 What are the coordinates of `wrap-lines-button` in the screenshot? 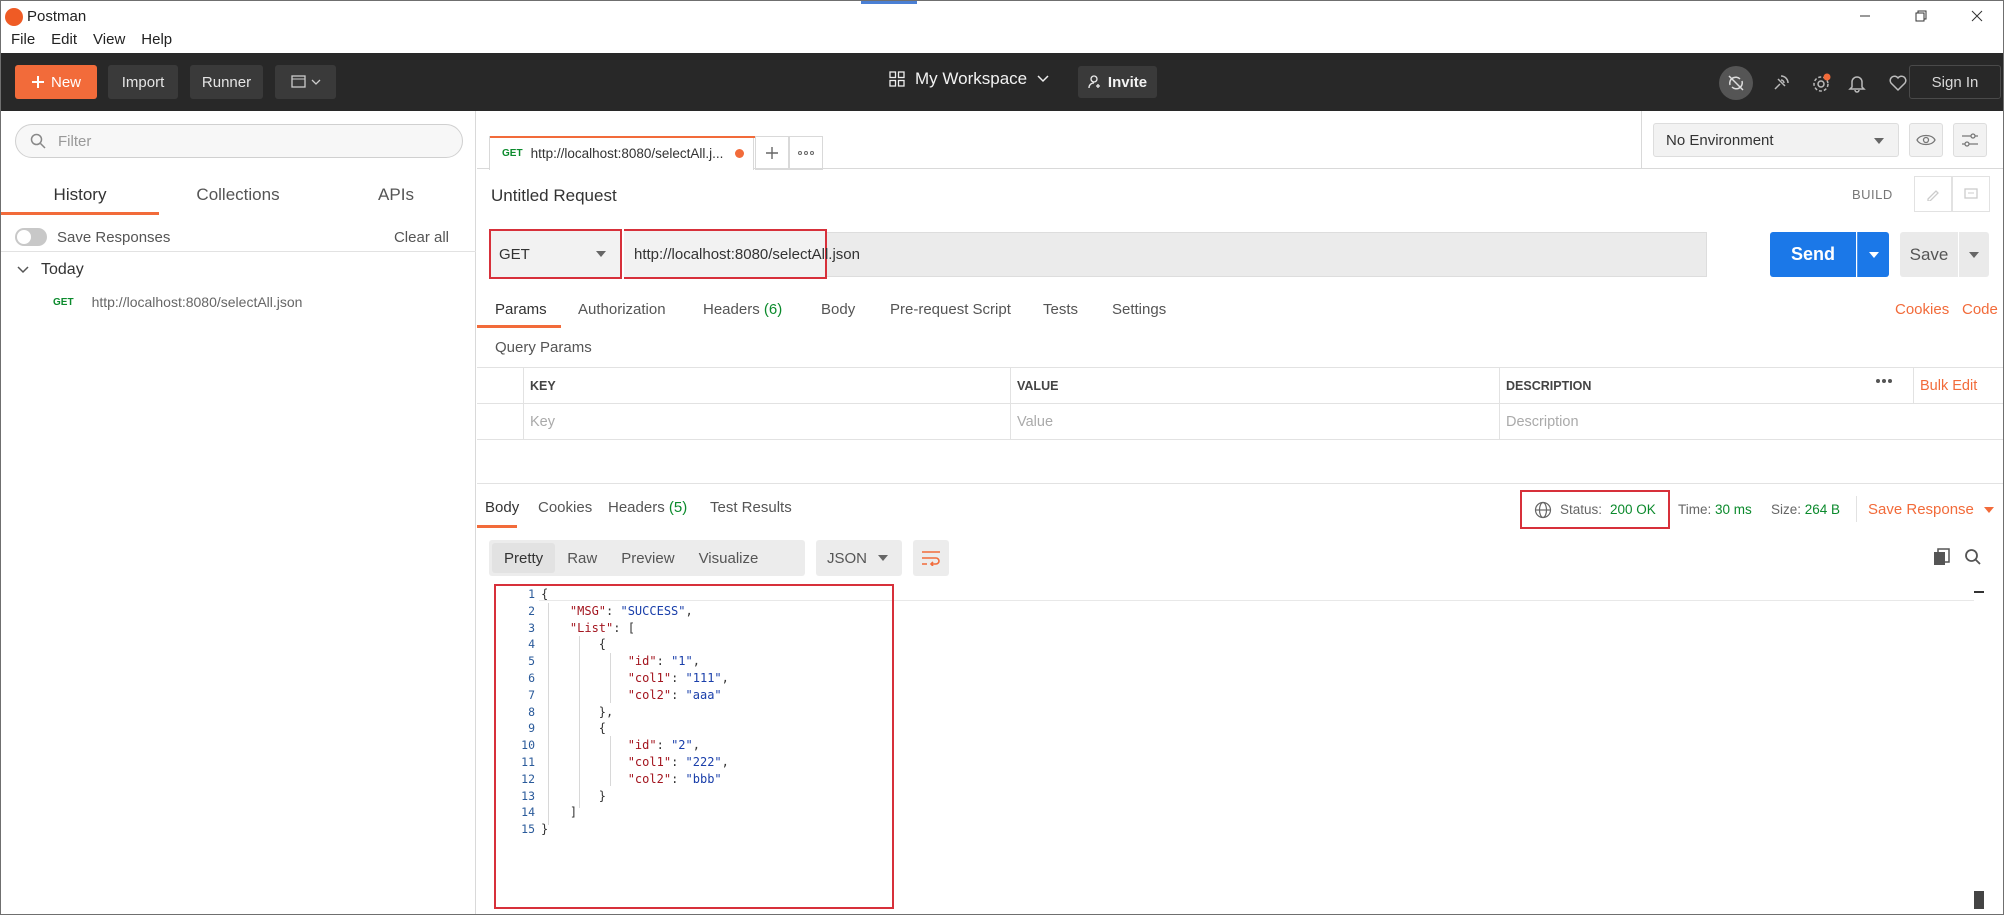 It's located at (931, 558).